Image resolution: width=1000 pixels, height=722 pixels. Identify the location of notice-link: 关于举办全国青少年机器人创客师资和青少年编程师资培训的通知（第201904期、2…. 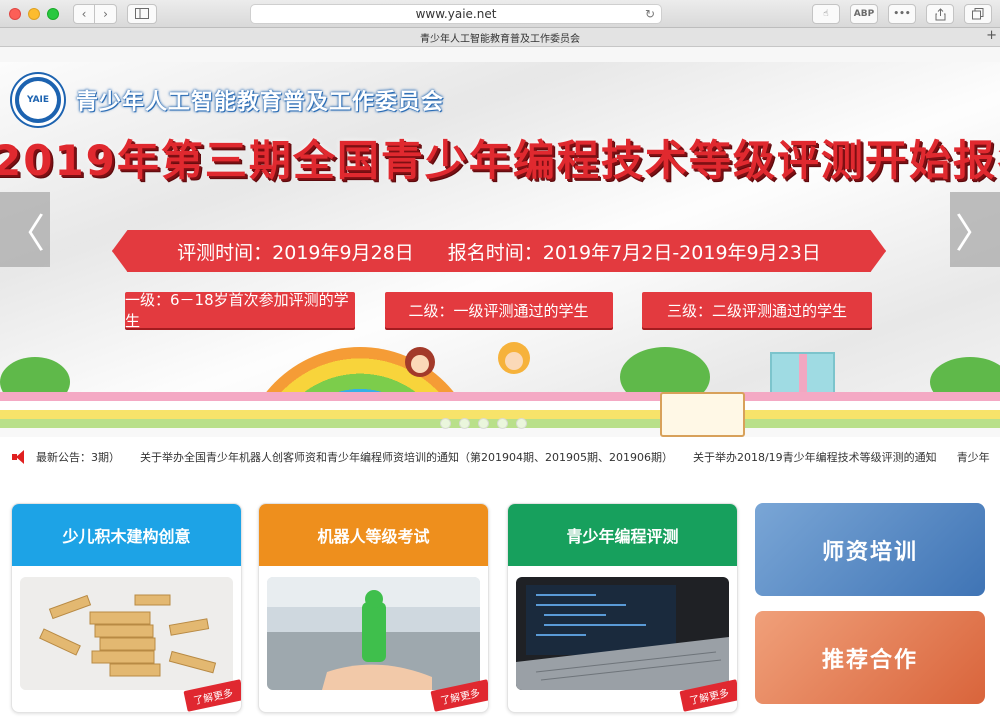
(406, 457).